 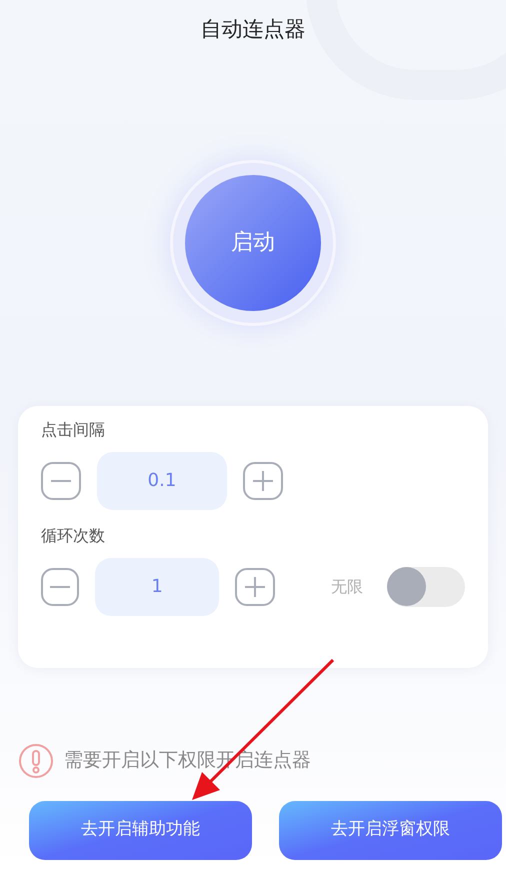 What do you see at coordinates (162, 481) in the screenshot?
I see `value-field: 0.1` at bounding box center [162, 481].